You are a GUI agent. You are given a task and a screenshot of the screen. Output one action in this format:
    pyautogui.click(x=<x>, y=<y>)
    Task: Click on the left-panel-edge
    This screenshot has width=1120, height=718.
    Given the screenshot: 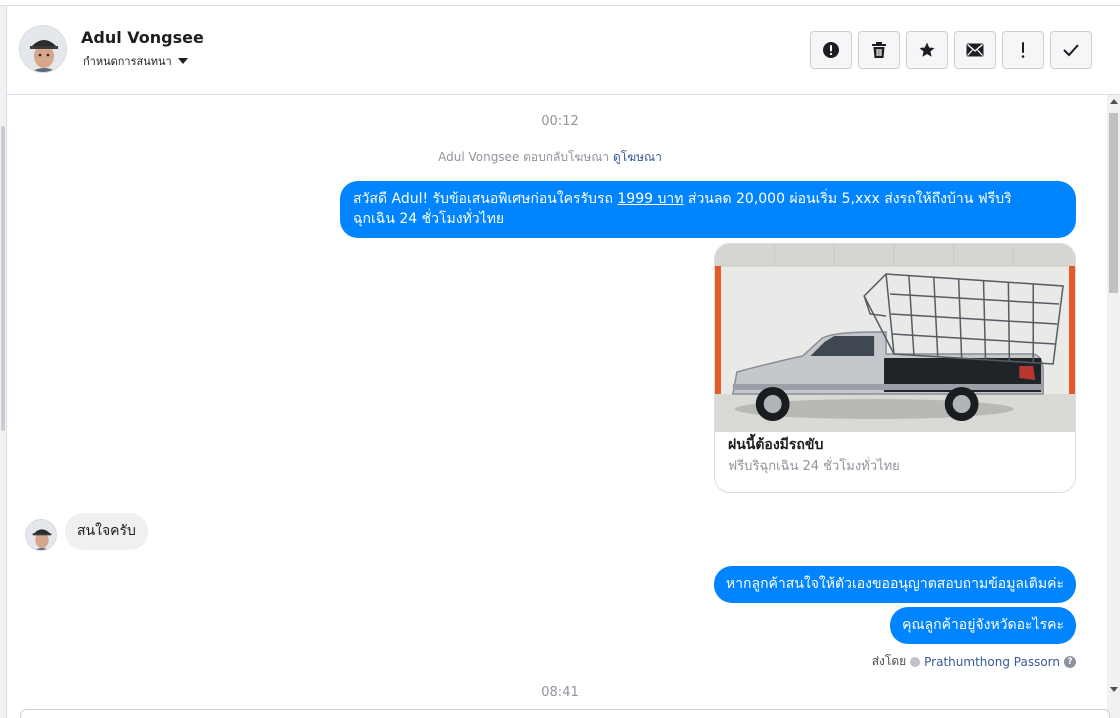 What is the action you would take?
    pyautogui.click(x=3, y=362)
    